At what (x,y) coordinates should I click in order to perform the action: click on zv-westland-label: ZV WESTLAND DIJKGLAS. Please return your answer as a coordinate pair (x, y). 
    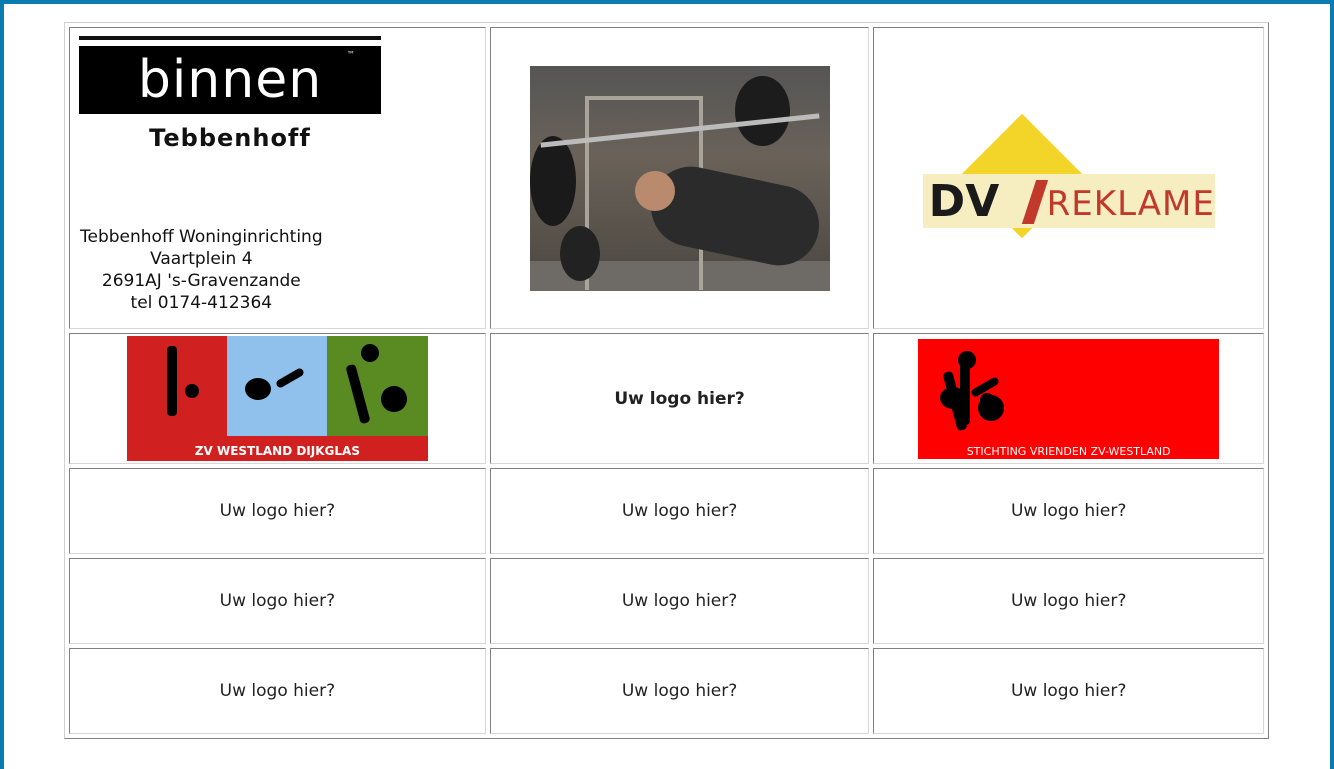
    Looking at the image, I should click on (277, 451).